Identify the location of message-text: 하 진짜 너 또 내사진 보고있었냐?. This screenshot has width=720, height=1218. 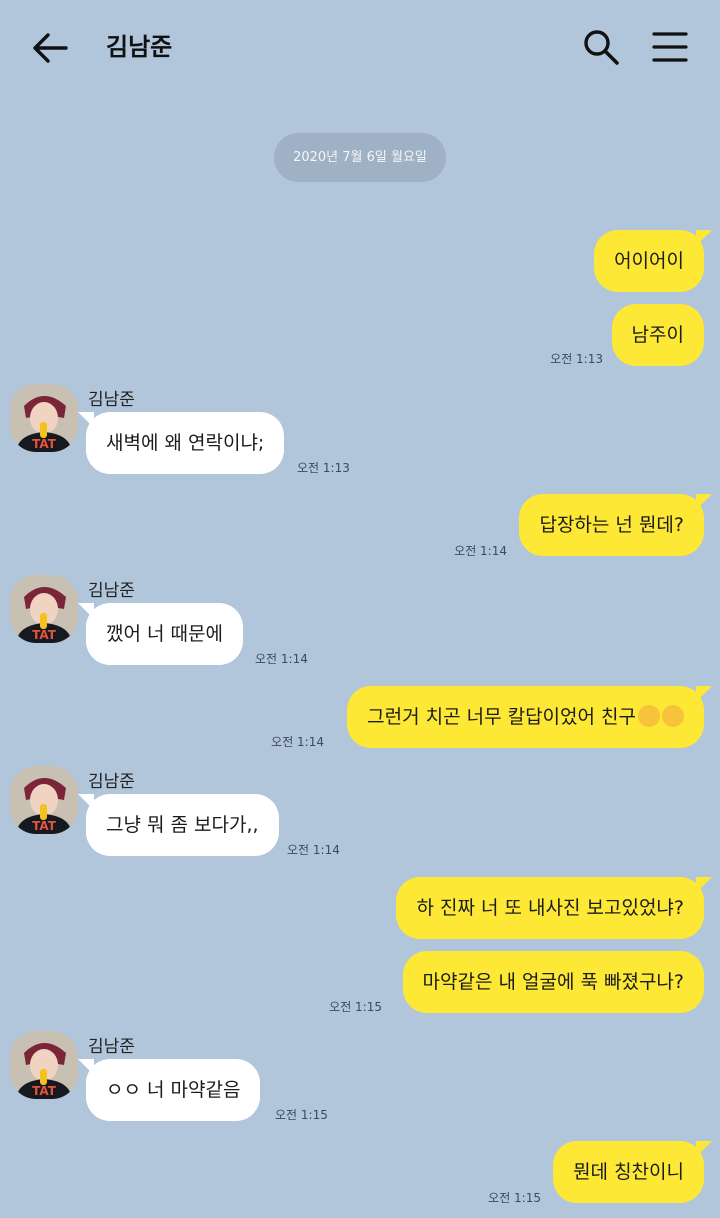
(550, 908).